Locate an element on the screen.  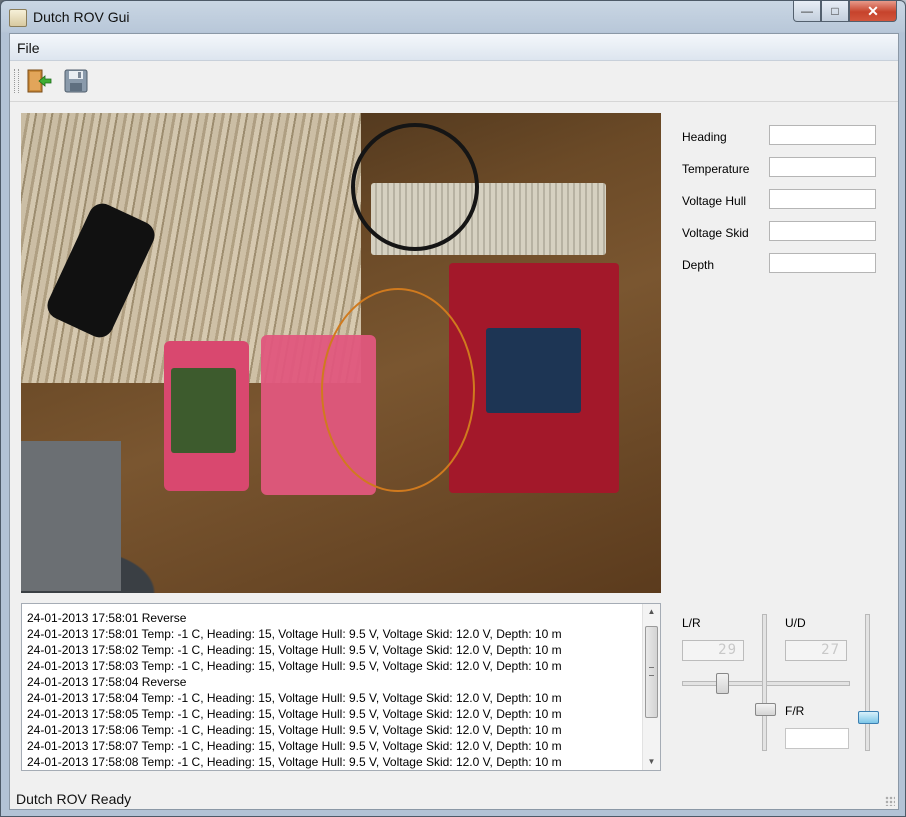
resize-grip-icon is located at coordinates (890, 801).